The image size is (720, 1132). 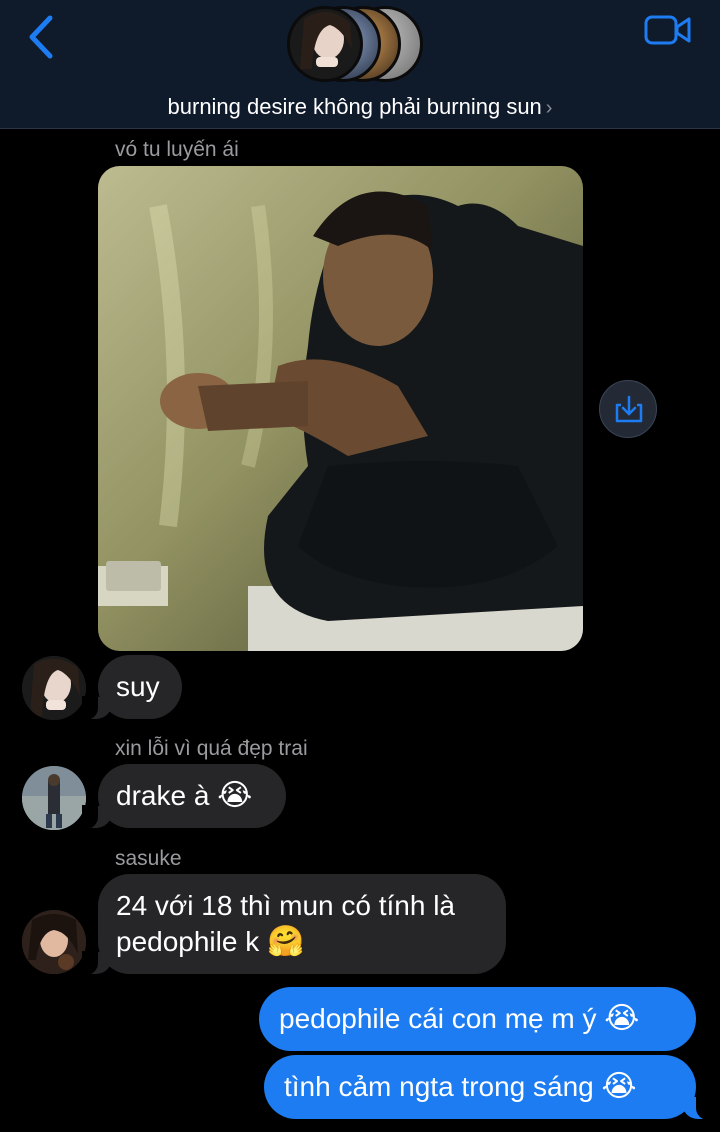 What do you see at coordinates (285, 905) in the screenshot?
I see `message-text-line1: 24 với 18 thì mun có tính là` at bounding box center [285, 905].